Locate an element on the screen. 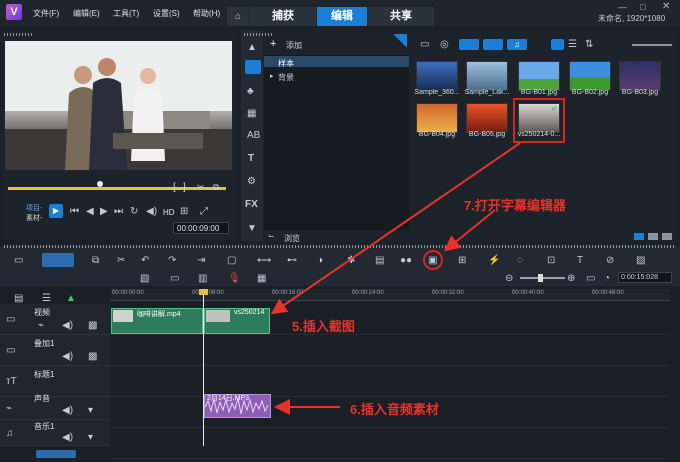  annotation-step5: 5.插入截图 is located at coordinates (323, 326).